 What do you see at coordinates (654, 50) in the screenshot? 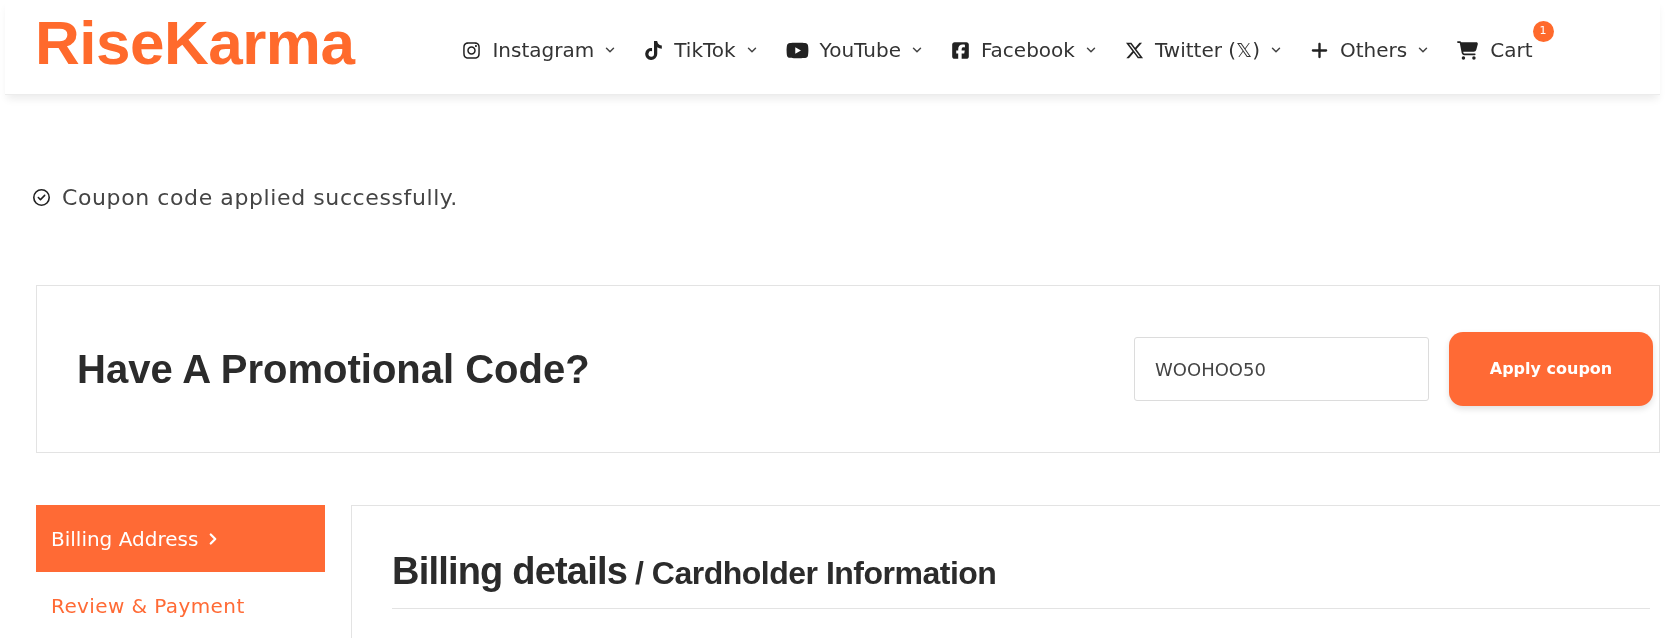
I see `tiktok-icon` at bounding box center [654, 50].